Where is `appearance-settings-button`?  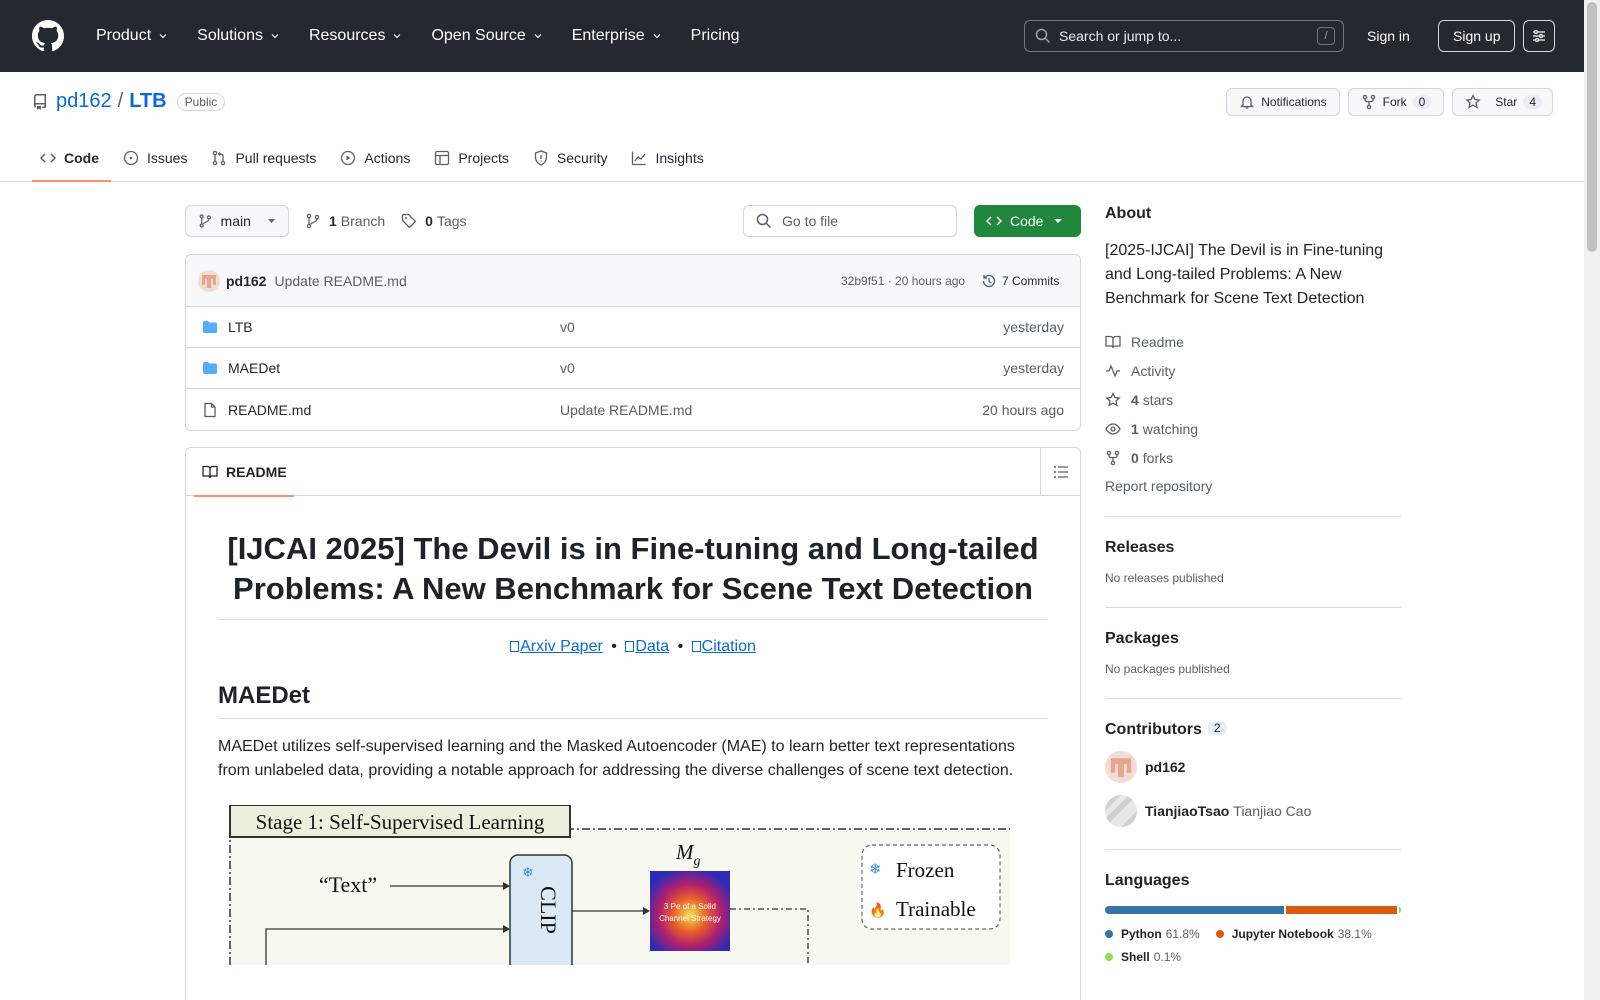
appearance-settings-button is located at coordinates (1539, 36).